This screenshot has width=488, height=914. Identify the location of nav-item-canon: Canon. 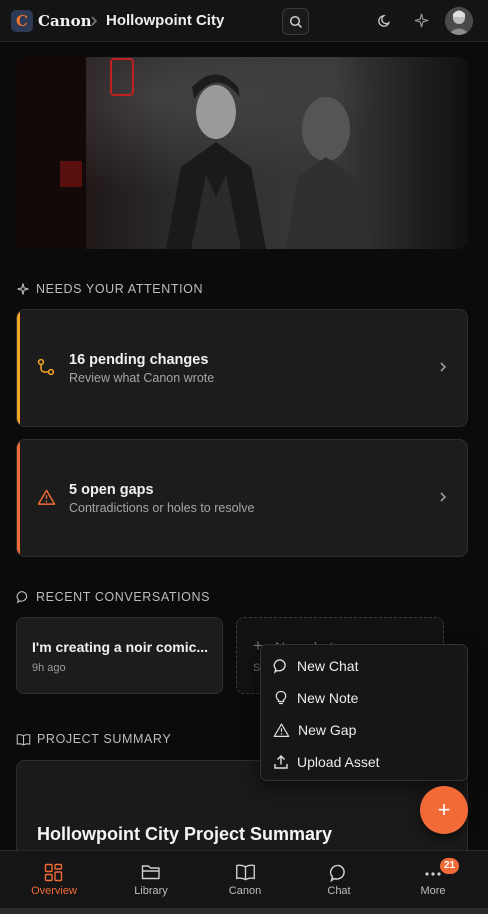
(245, 880).